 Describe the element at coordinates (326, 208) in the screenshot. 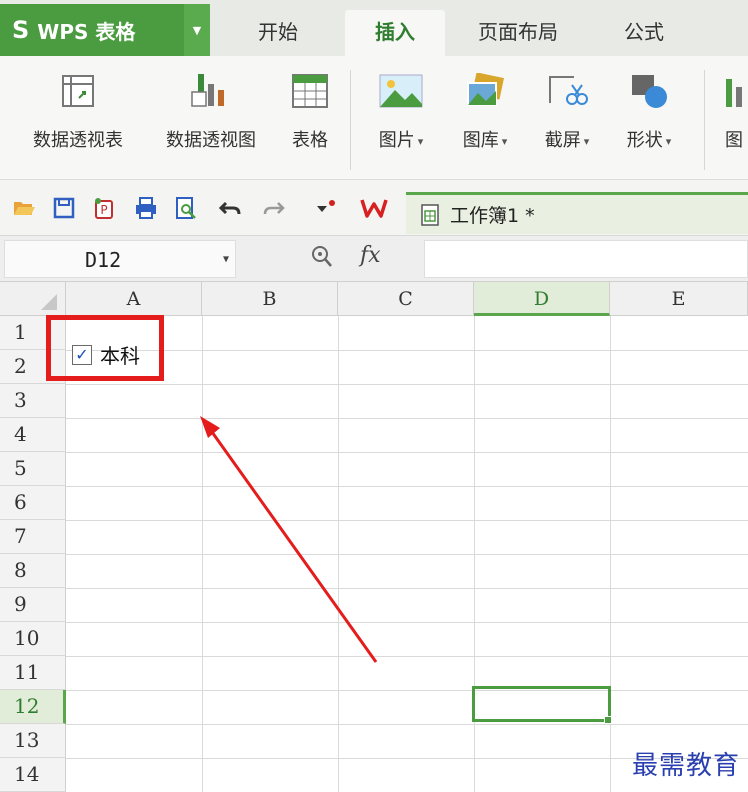

I see `customize-icon` at that location.